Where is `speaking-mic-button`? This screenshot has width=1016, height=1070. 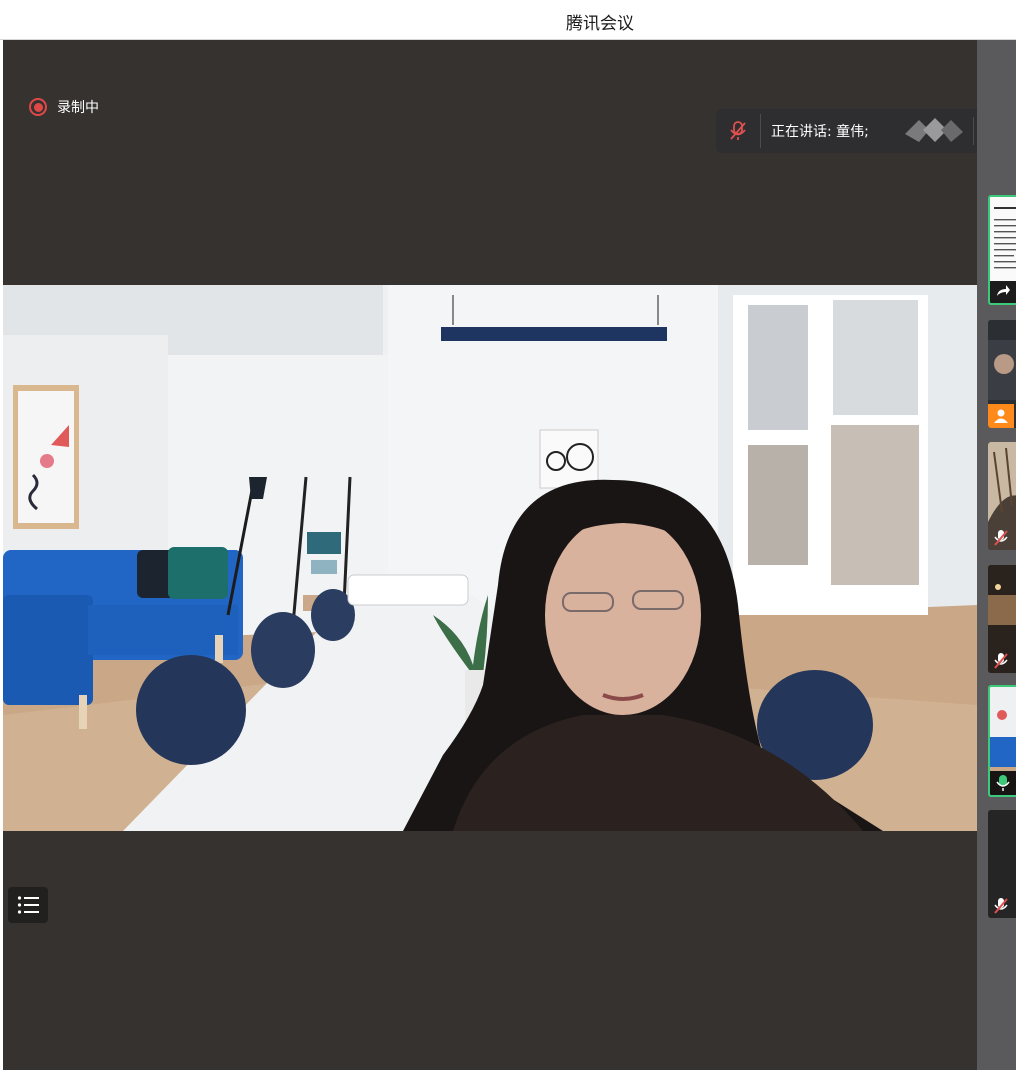
speaking-mic-button is located at coordinates (738, 131).